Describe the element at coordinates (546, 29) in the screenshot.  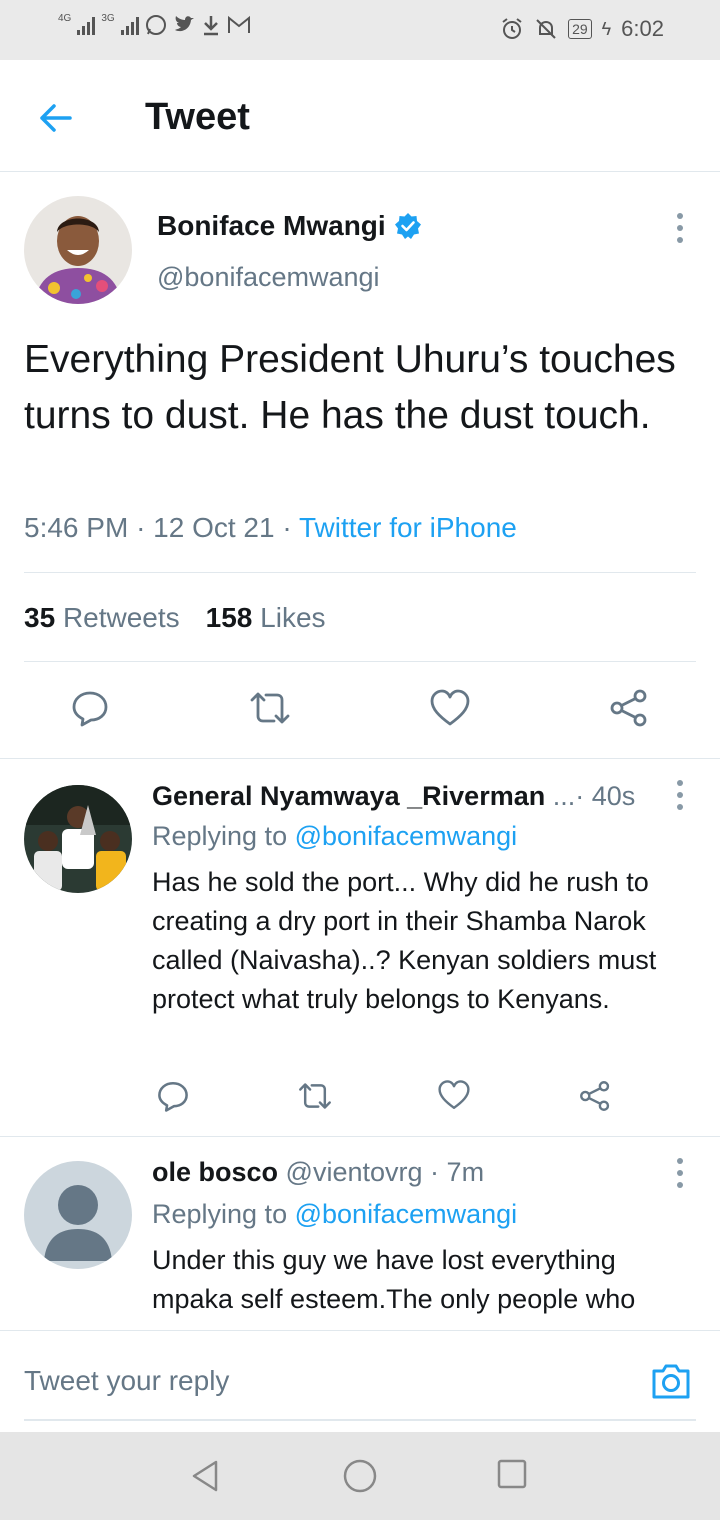
I see `mute-bell-icon` at that location.